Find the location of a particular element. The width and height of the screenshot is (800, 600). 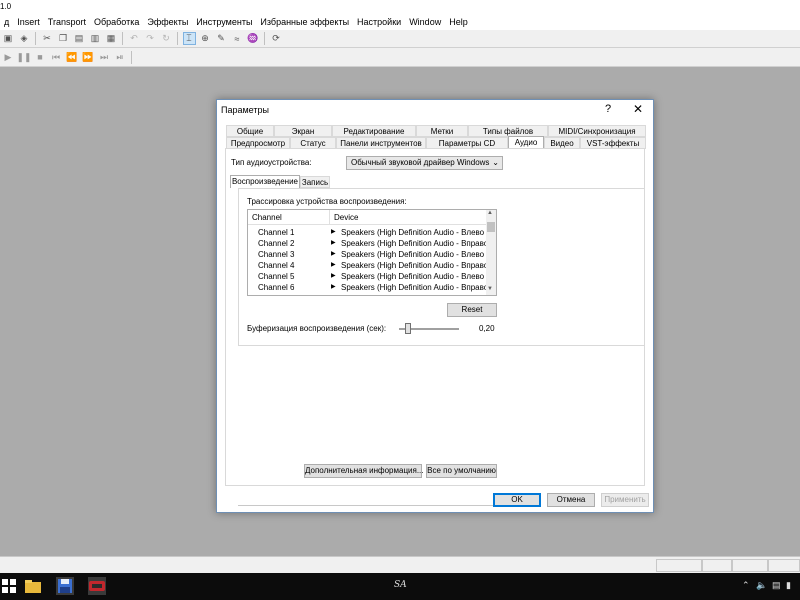

device-type-combo: Обычный звуковой драйвер Windows ⌄ is located at coordinates (424, 163).